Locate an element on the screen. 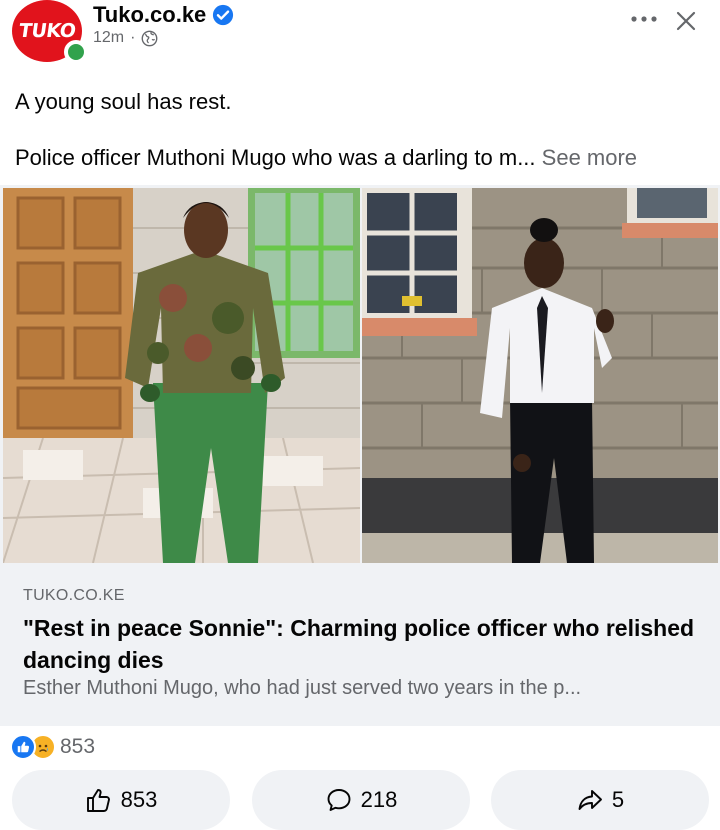 Image resolution: width=720 pixels, height=830 pixels. more-options-icon is located at coordinates (644, 19).